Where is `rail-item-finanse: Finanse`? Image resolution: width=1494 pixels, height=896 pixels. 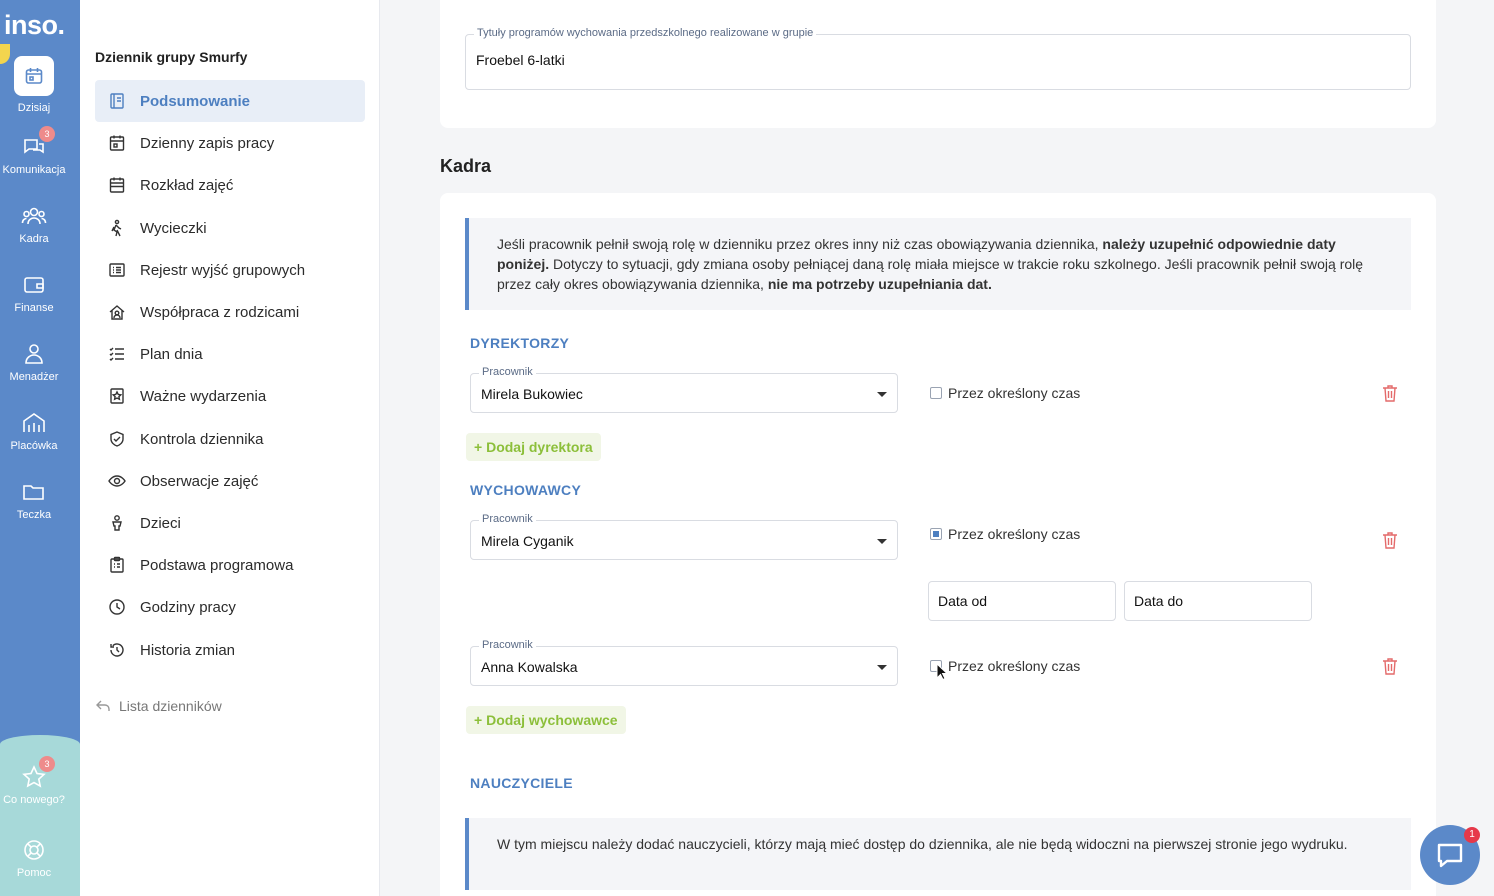 rail-item-finanse: Finanse is located at coordinates (34, 293).